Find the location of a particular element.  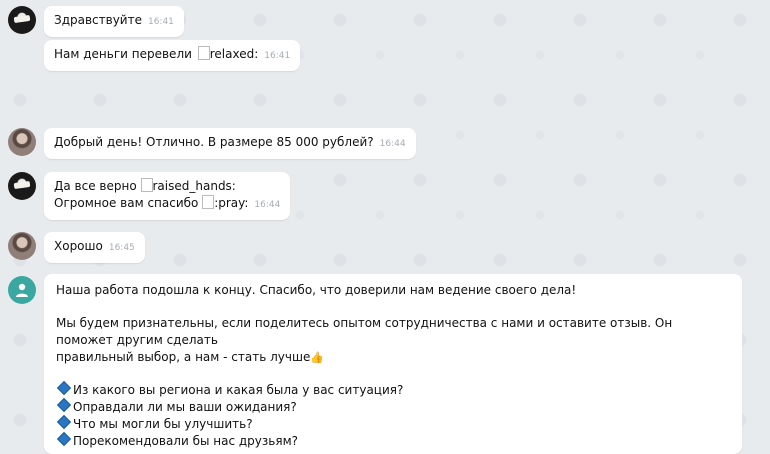

emoji-alt-text: raised_hands: is located at coordinates (194, 186).